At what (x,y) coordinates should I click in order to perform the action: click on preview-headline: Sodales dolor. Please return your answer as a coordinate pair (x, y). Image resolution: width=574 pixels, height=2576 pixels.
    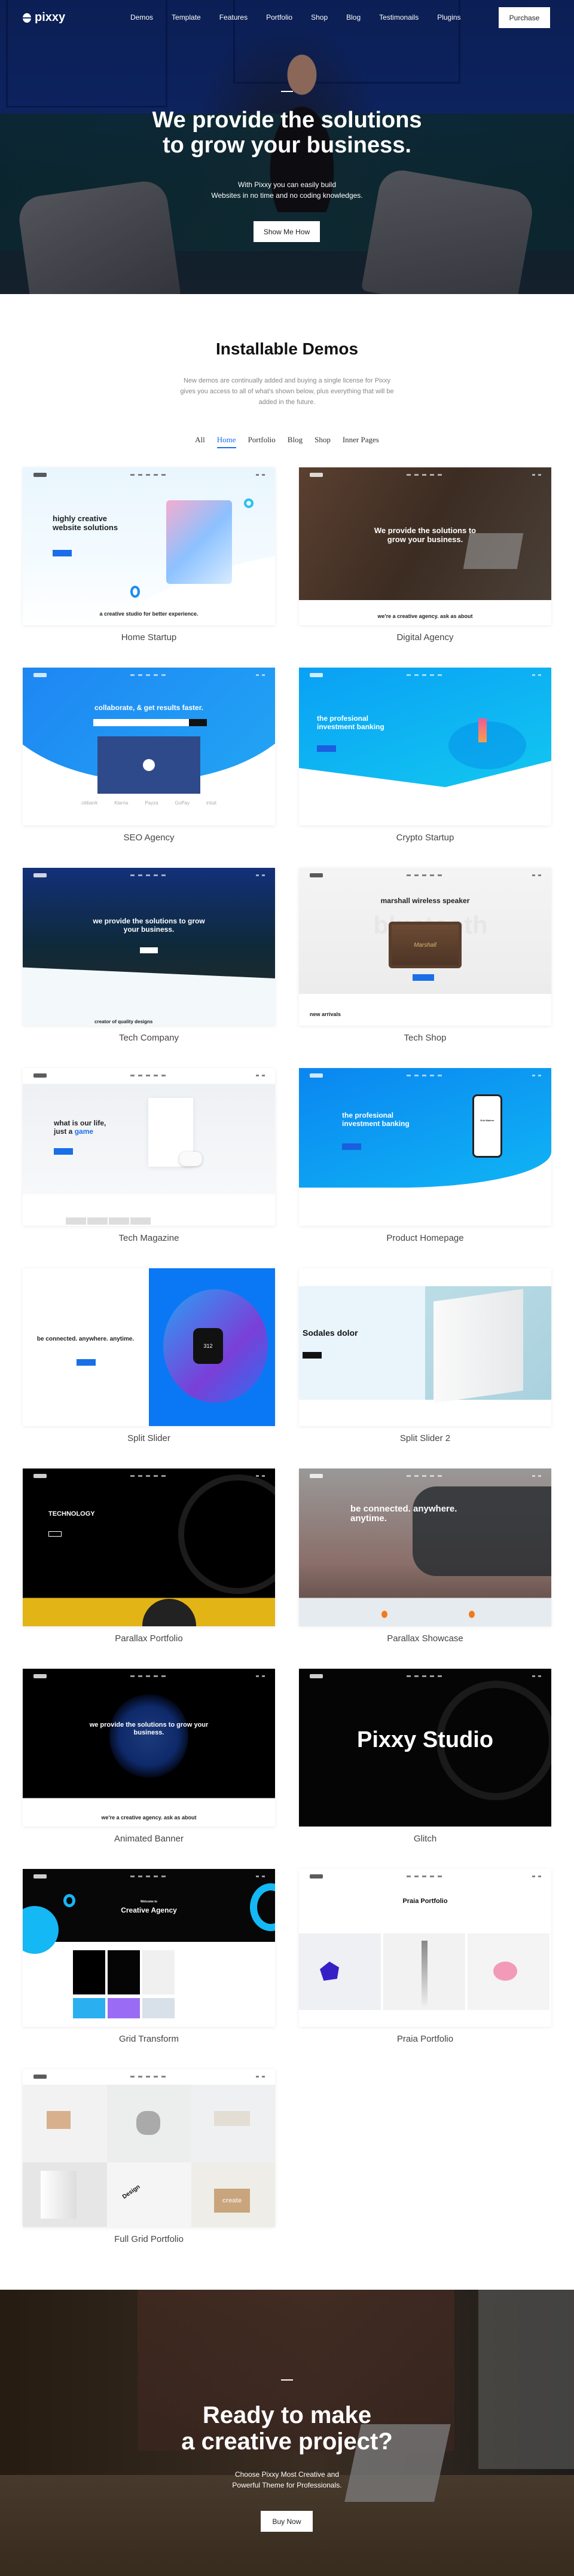
    Looking at the image, I should click on (330, 1333).